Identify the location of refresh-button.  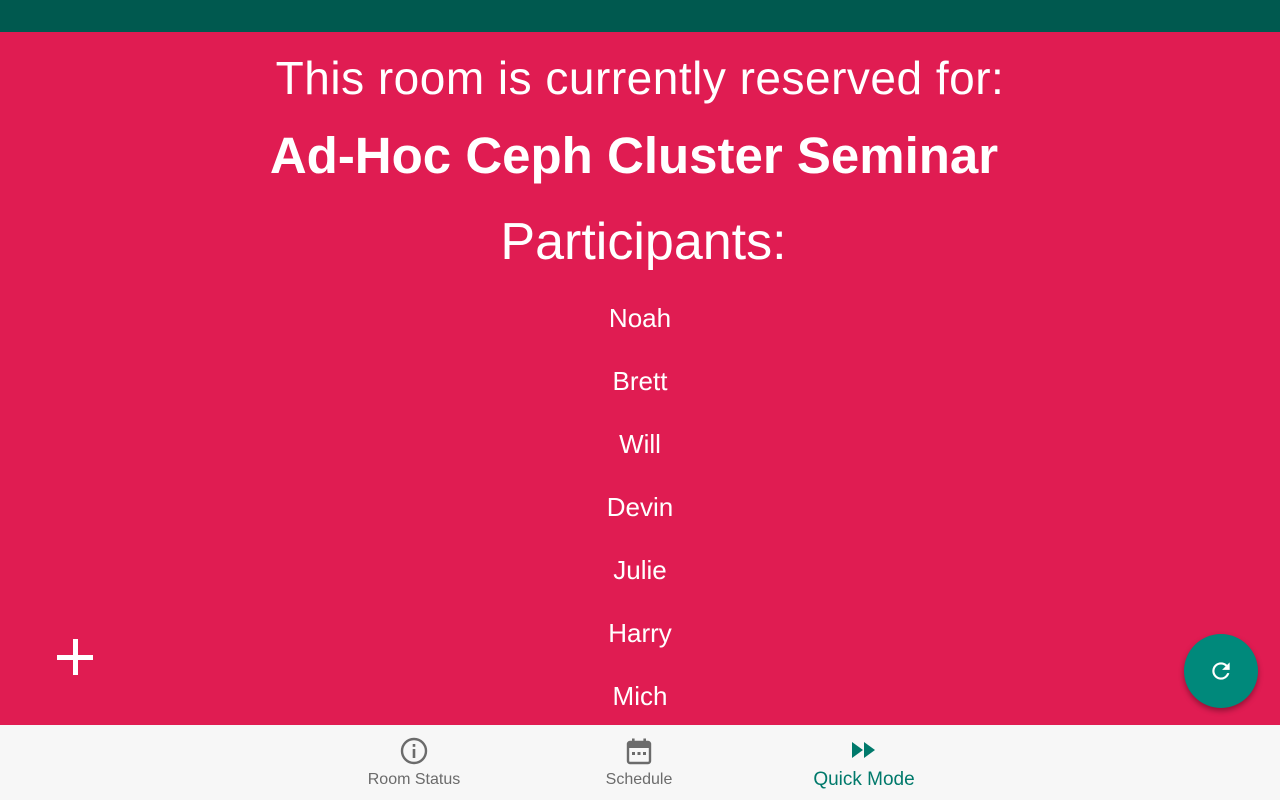
(1221, 671).